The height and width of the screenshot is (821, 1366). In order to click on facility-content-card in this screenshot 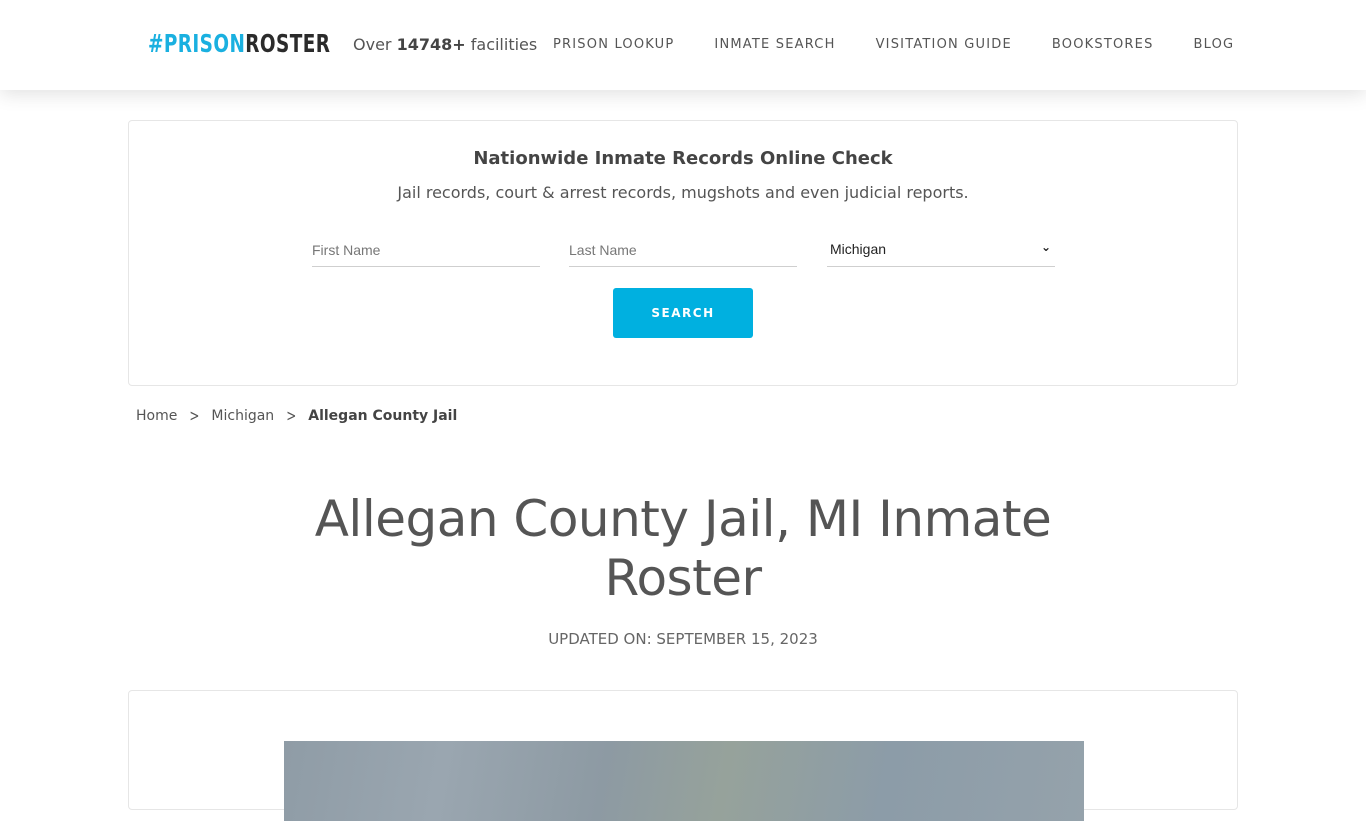, I will do `click(683, 755)`.